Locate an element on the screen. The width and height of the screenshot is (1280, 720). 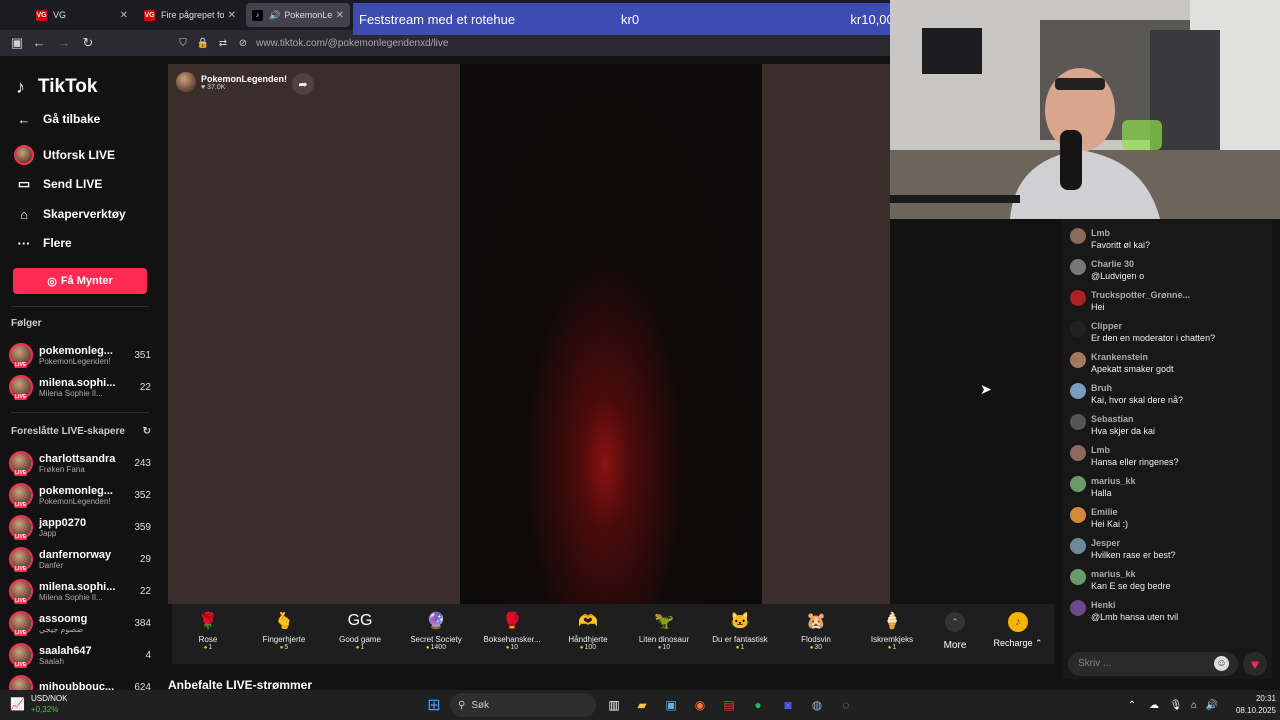
suggested-item: LIVE japp0270 Japp 359 is located at coordinates (80, 527).